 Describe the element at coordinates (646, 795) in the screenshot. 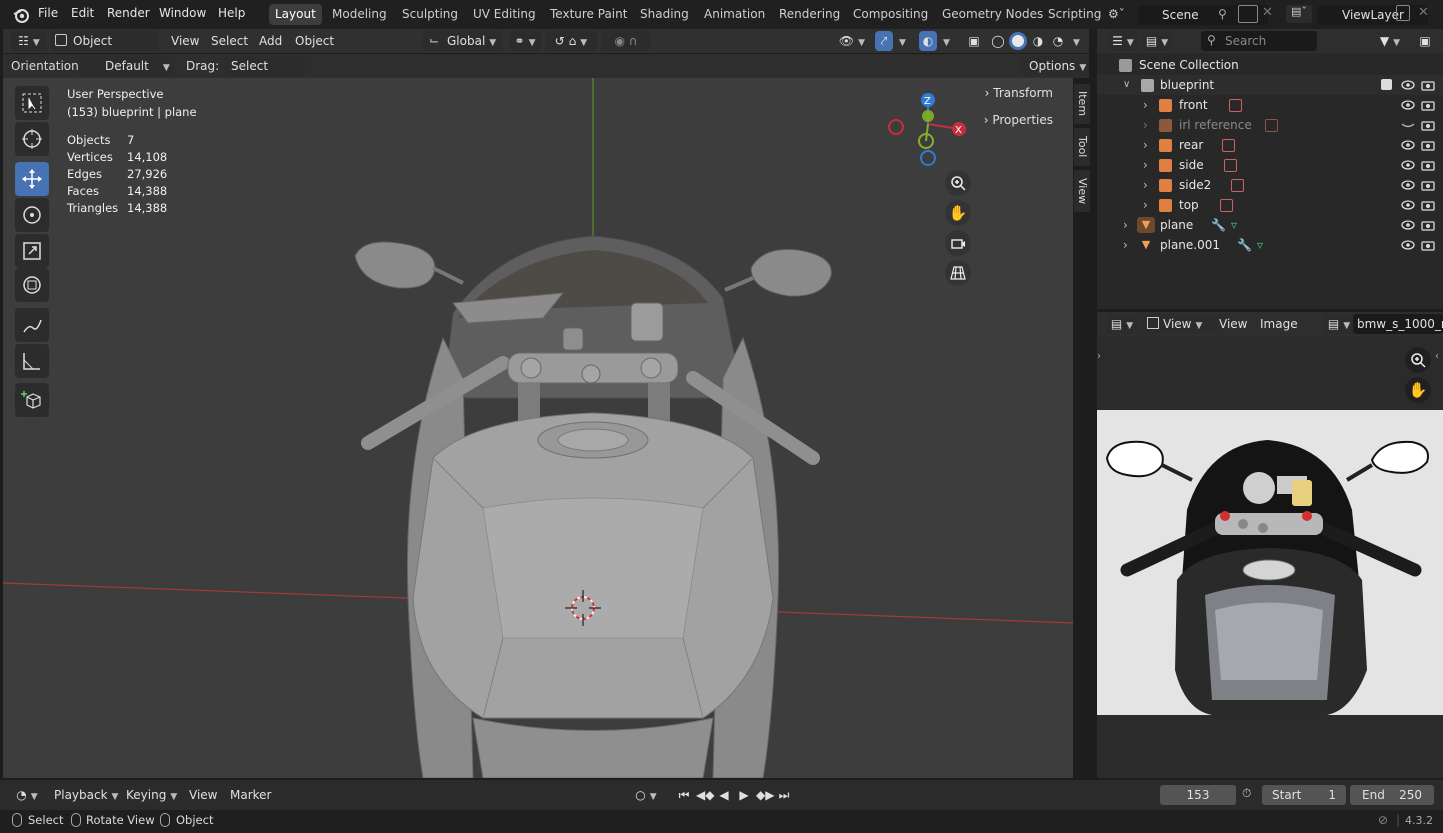

I see `auto-keying-icon: ○ ▼` at that location.